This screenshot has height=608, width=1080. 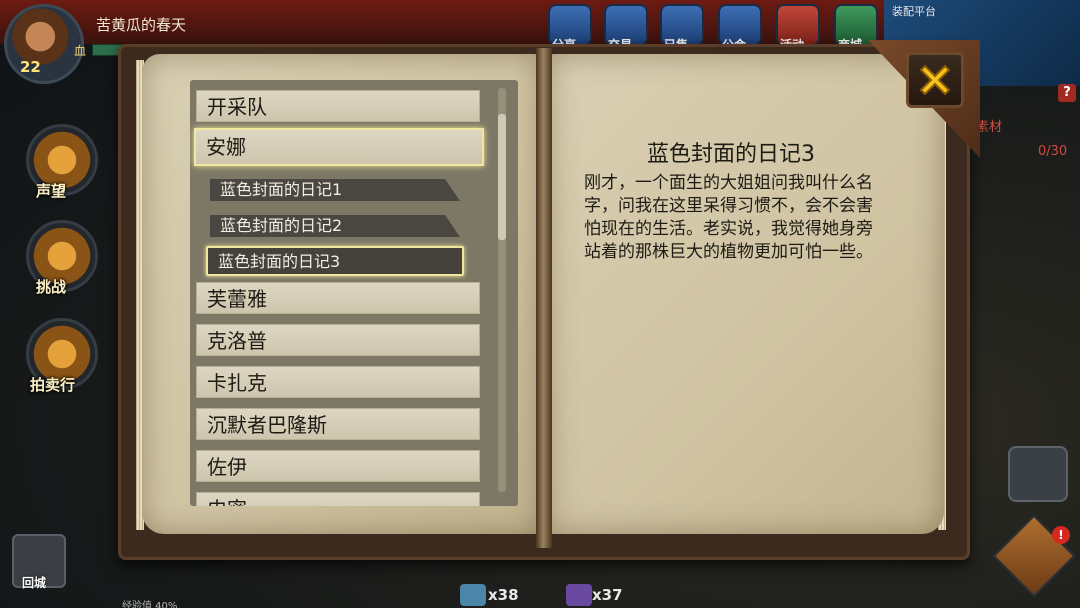 I want to click on book-spine, so click(x=544, y=298).